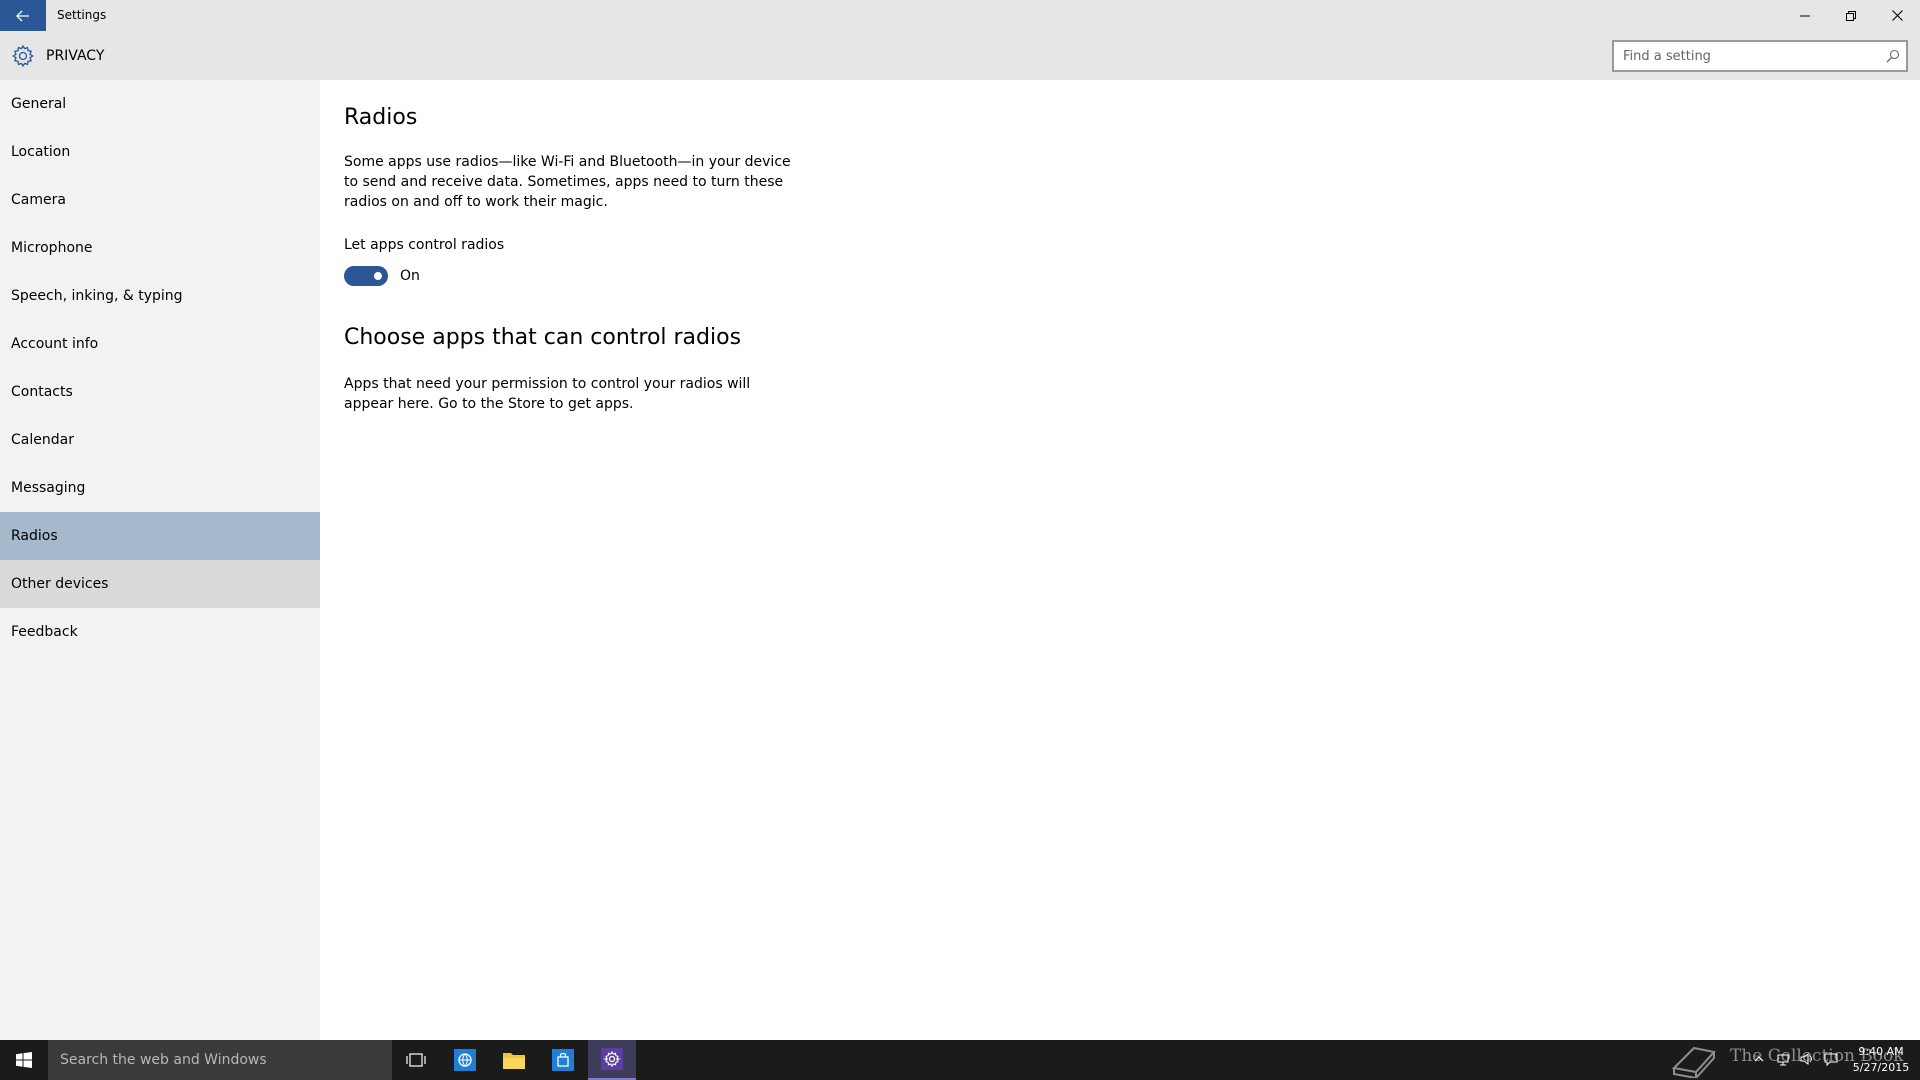 The image size is (1920, 1080). I want to click on file-explorer-button, so click(514, 1060).